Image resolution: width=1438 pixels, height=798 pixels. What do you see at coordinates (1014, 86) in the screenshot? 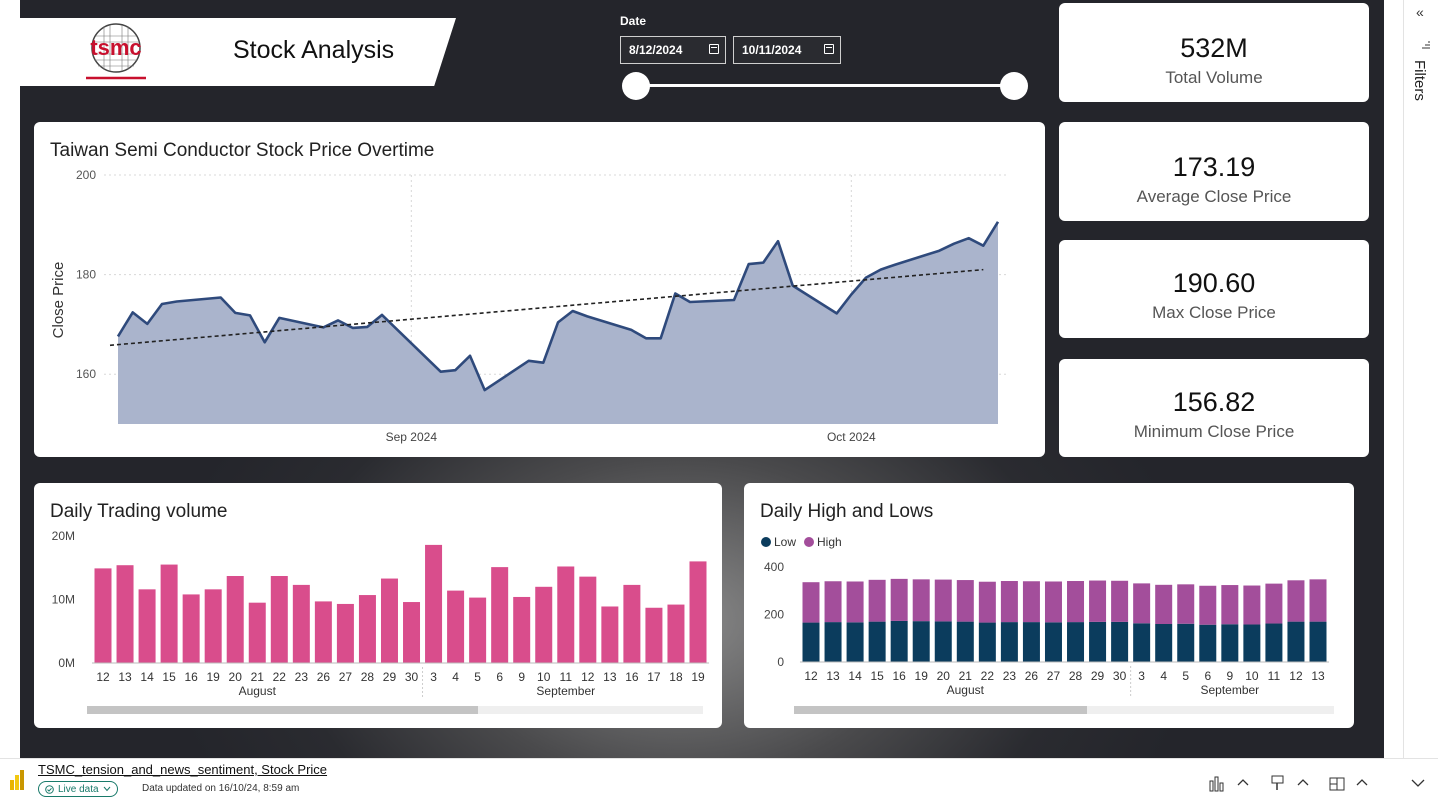
I see `slider-end-handle` at bounding box center [1014, 86].